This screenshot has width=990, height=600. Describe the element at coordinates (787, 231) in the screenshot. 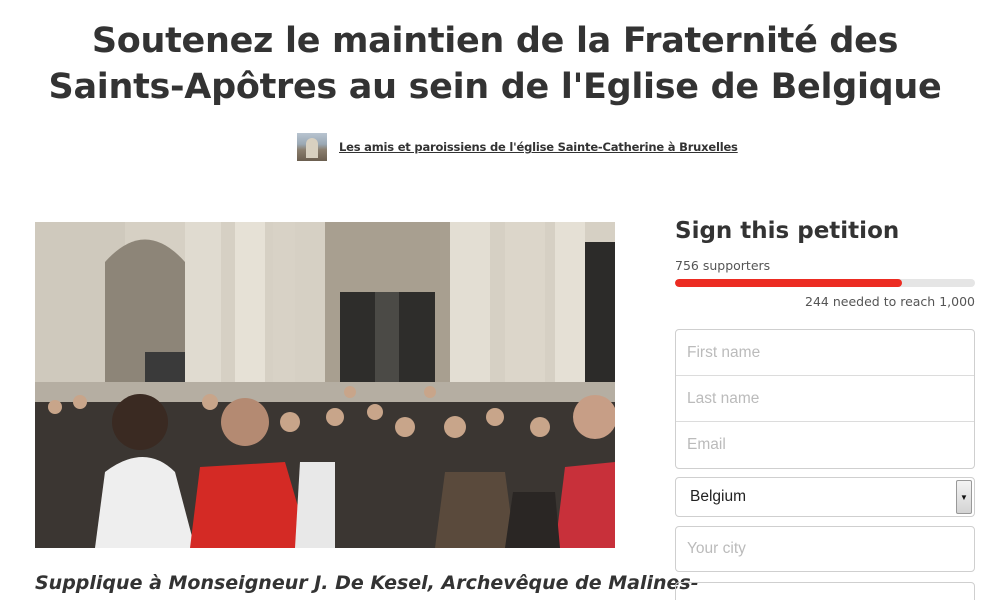

I see `sign-title: Sign this petition` at that location.